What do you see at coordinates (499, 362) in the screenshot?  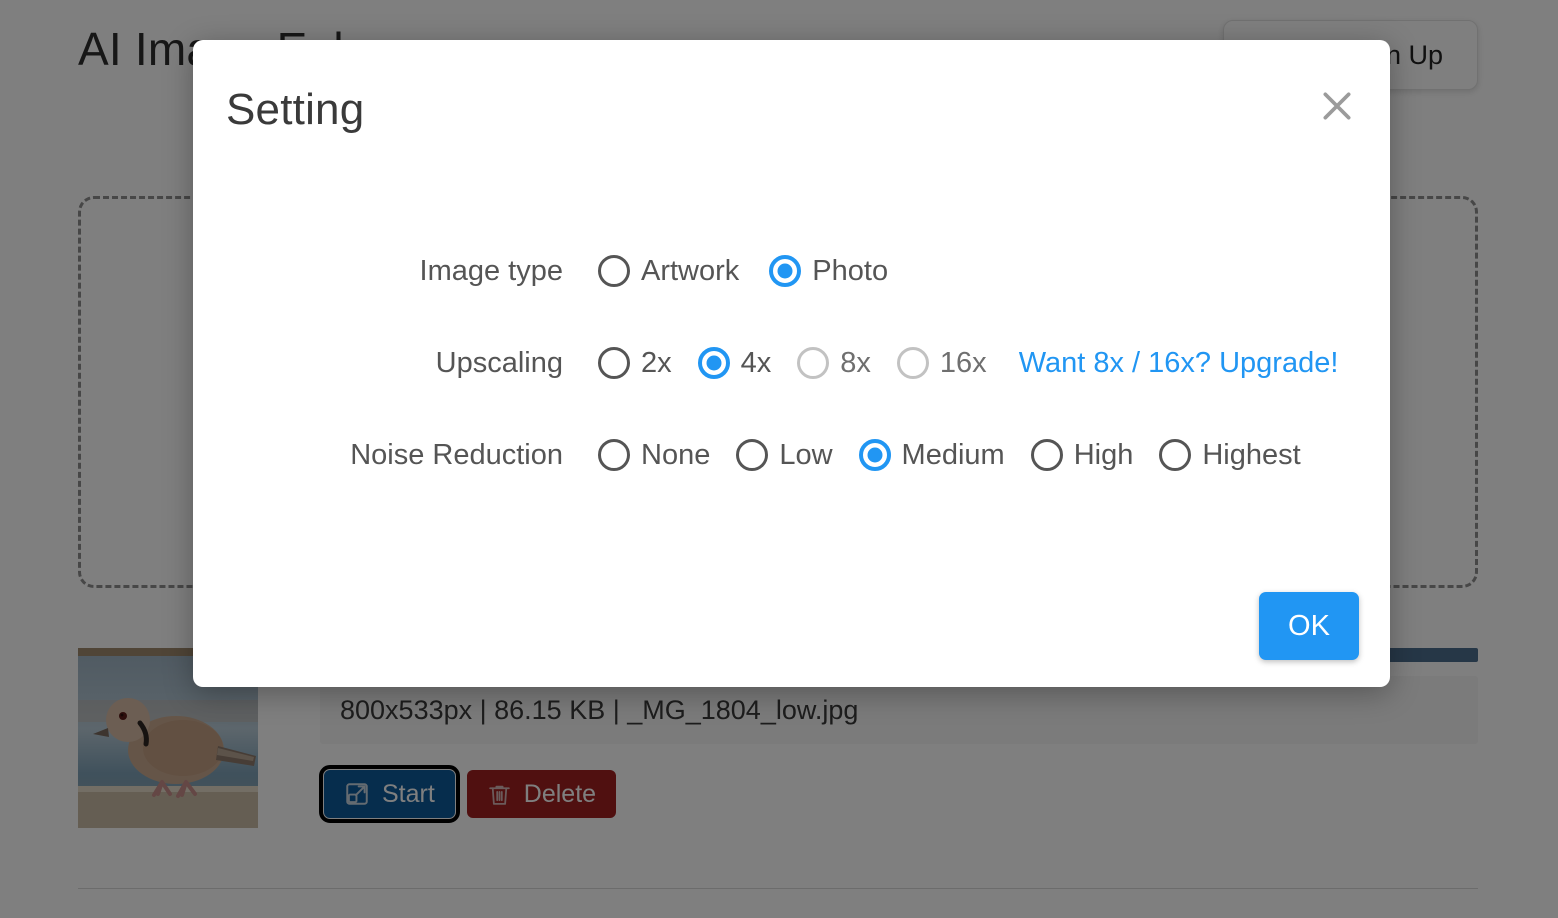 I see `option-row-label: Upscaling` at bounding box center [499, 362].